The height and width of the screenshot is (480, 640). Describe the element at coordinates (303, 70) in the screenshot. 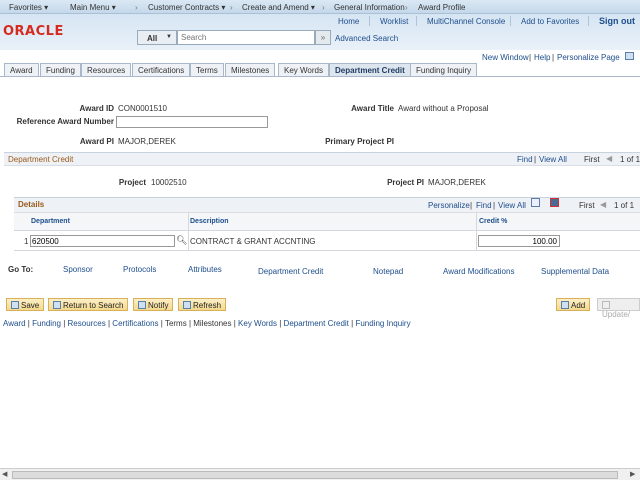

I see `tab-key-words: Key Words` at that location.